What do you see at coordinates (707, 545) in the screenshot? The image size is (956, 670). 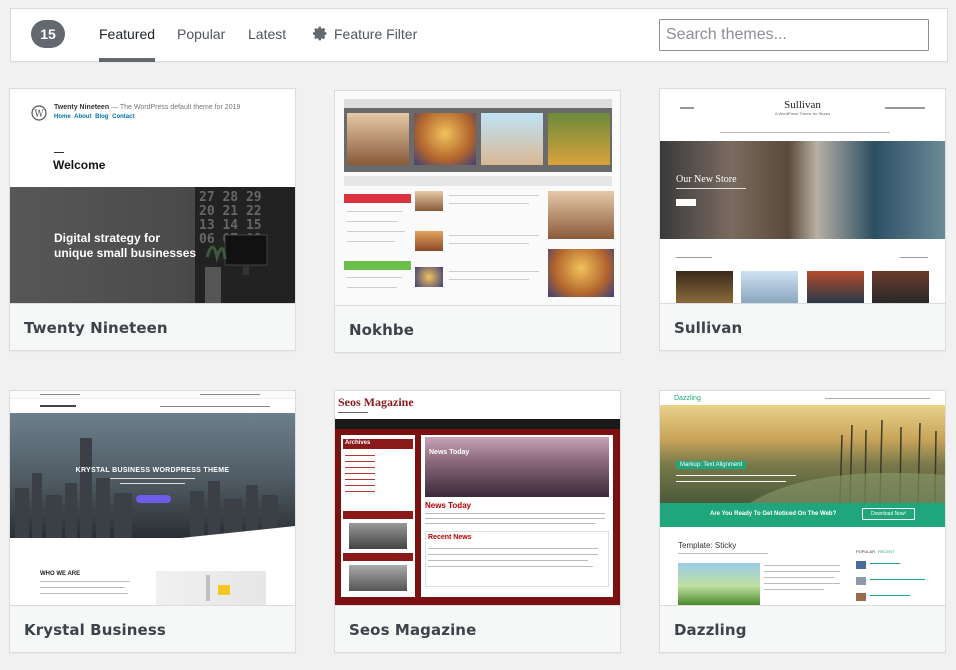 I see `preview-post-title: Template: Sticky` at bounding box center [707, 545].